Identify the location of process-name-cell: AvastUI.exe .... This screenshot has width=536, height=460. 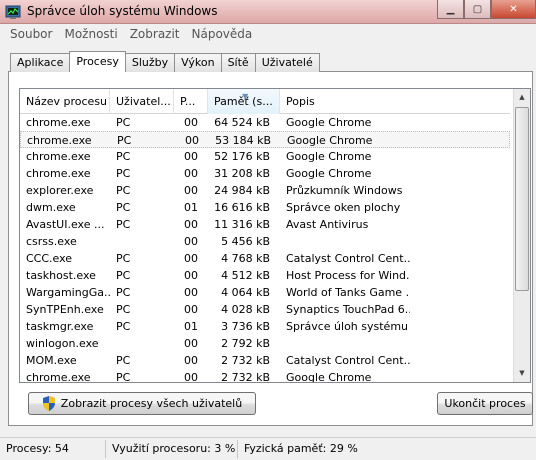
(65, 224).